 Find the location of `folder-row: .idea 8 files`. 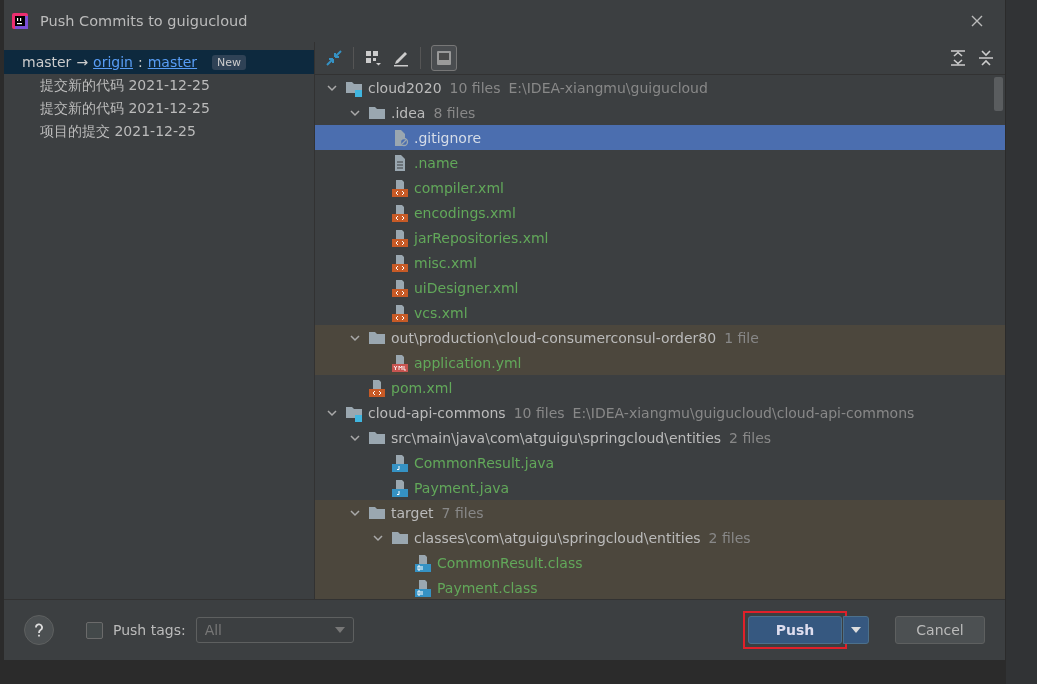

folder-row: .idea 8 files is located at coordinates (660, 112).